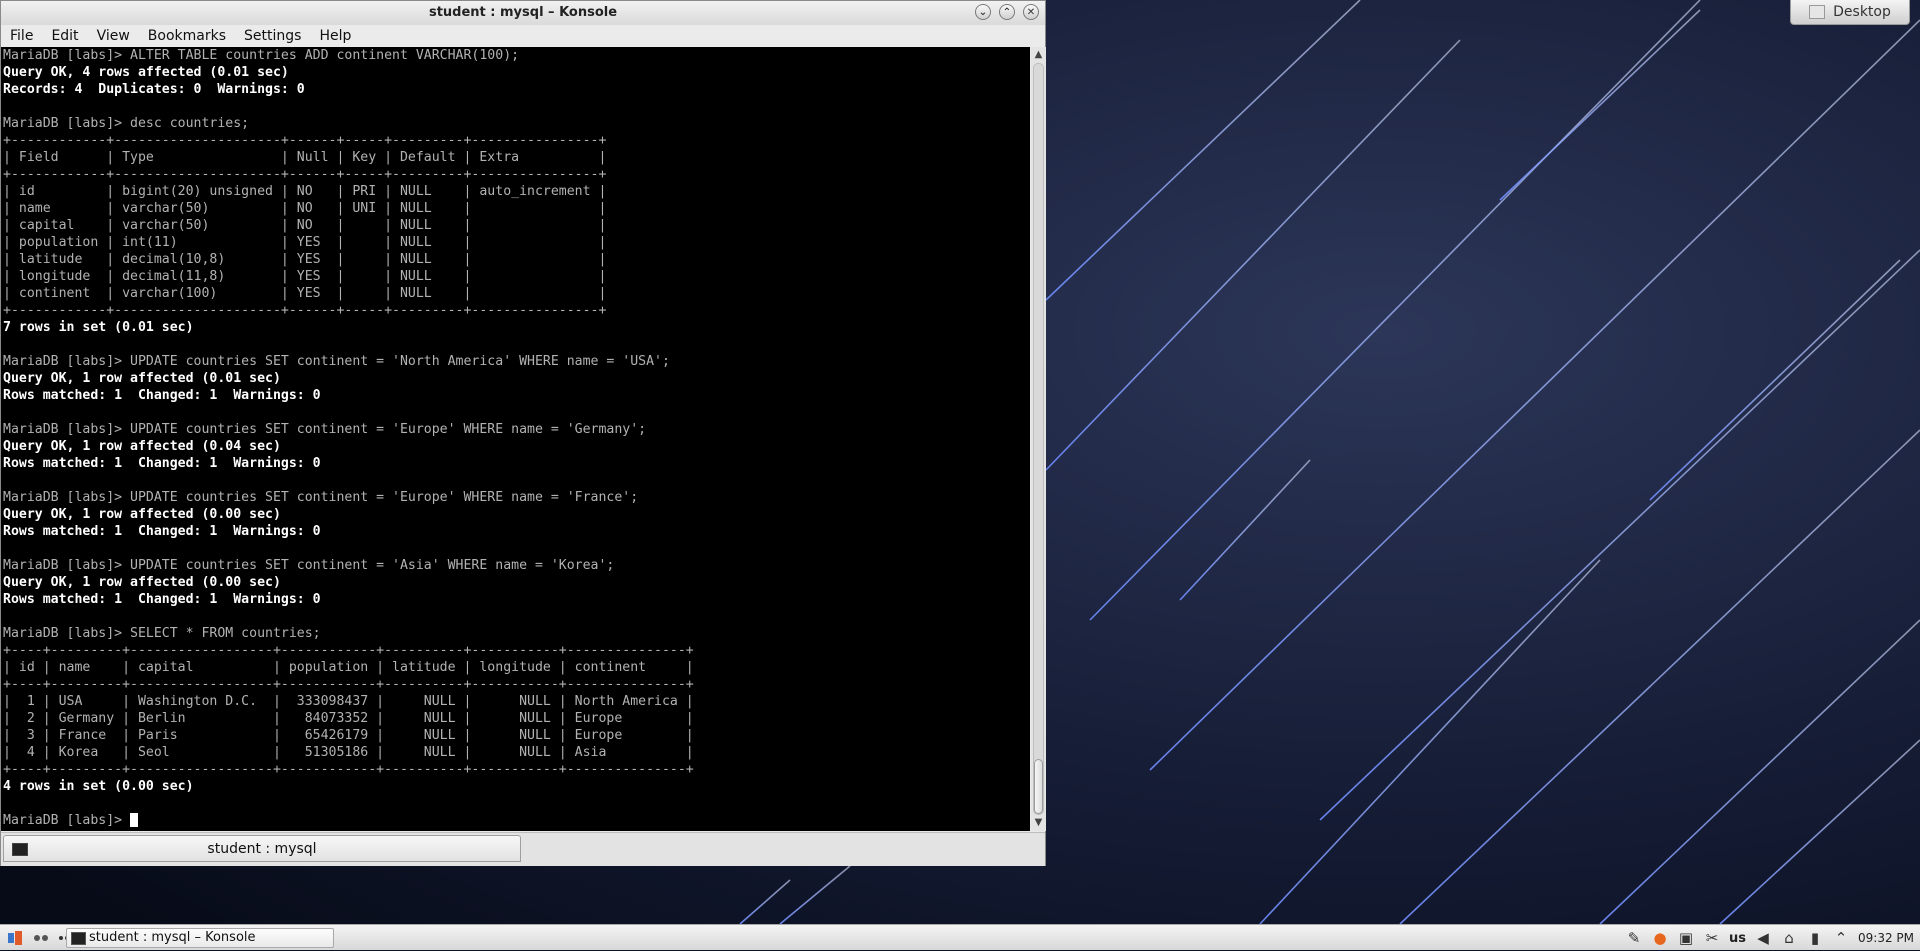 This screenshot has height=951, width=1920. What do you see at coordinates (272, 36) in the screenshot?
I see `menu-settings: Settings` at bounding box center [272, 36].